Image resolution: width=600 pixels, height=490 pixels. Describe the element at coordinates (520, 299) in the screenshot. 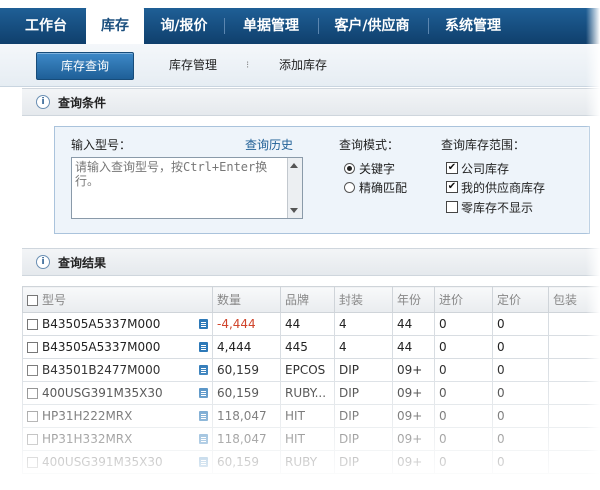

I see `column-header-price: 定价` at that location.